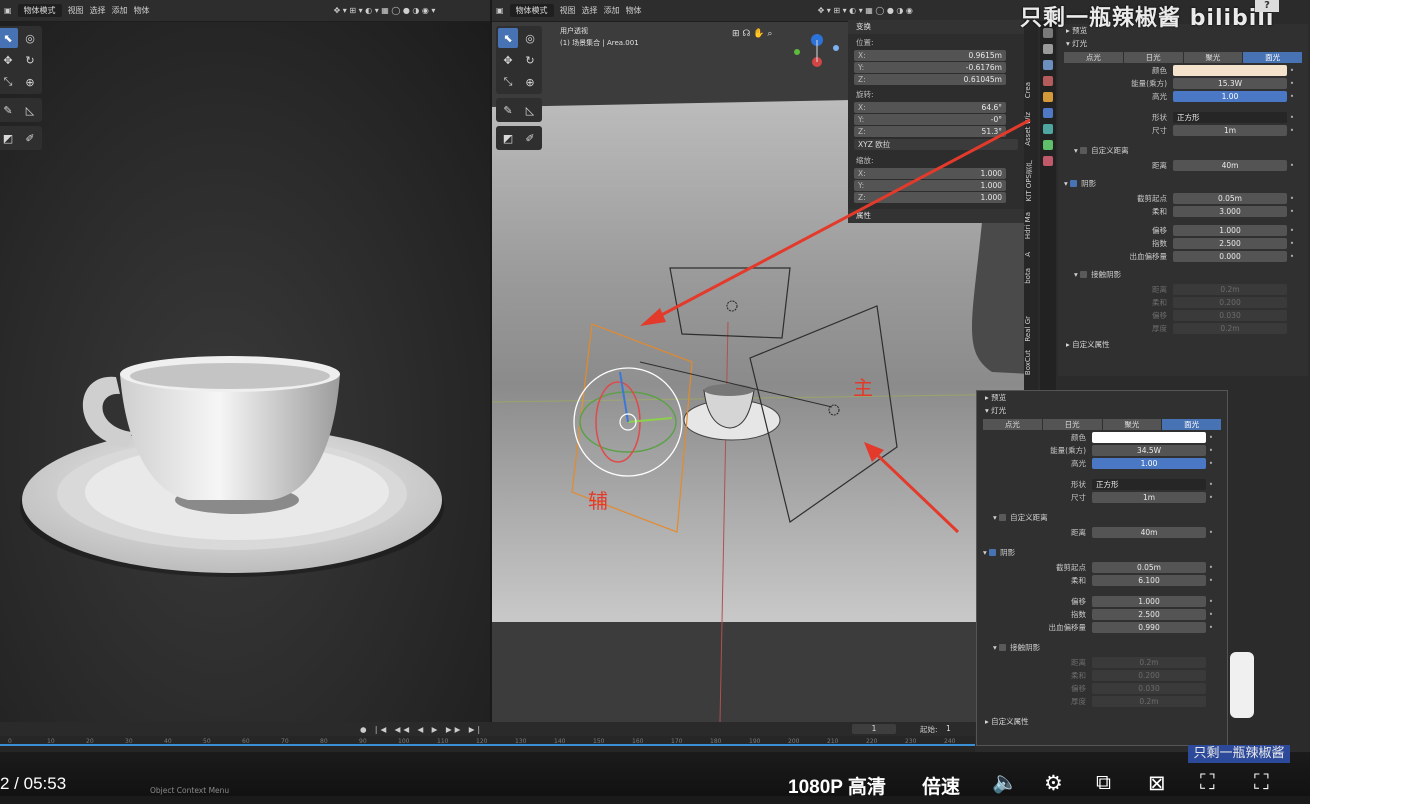 The height and width of the screenshot is (804, 1406). Describe the element at coordinates (487, 729) in the screenshot. I see `timeline-controls: ● |◀ ◀◀ ◀ ▶ ▶▶ ▶|` at that location.